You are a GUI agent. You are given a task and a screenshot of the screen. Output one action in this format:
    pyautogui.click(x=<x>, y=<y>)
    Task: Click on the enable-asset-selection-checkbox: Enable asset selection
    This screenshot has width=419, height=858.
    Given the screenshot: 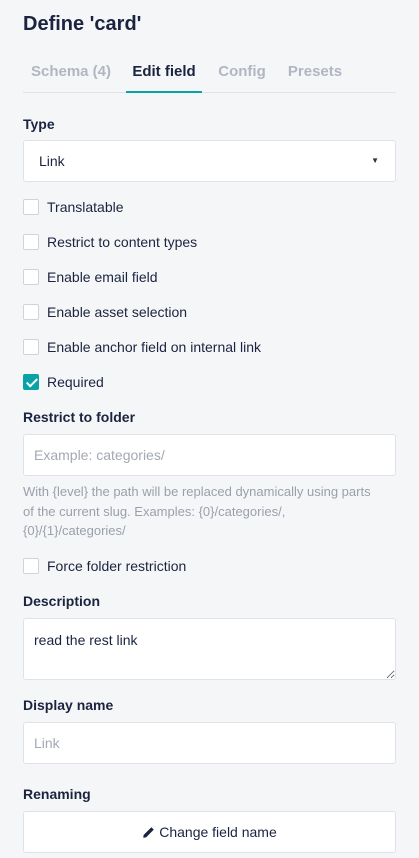 What is the action you would take?
    pyautogui.click(x=105, y=312)
    